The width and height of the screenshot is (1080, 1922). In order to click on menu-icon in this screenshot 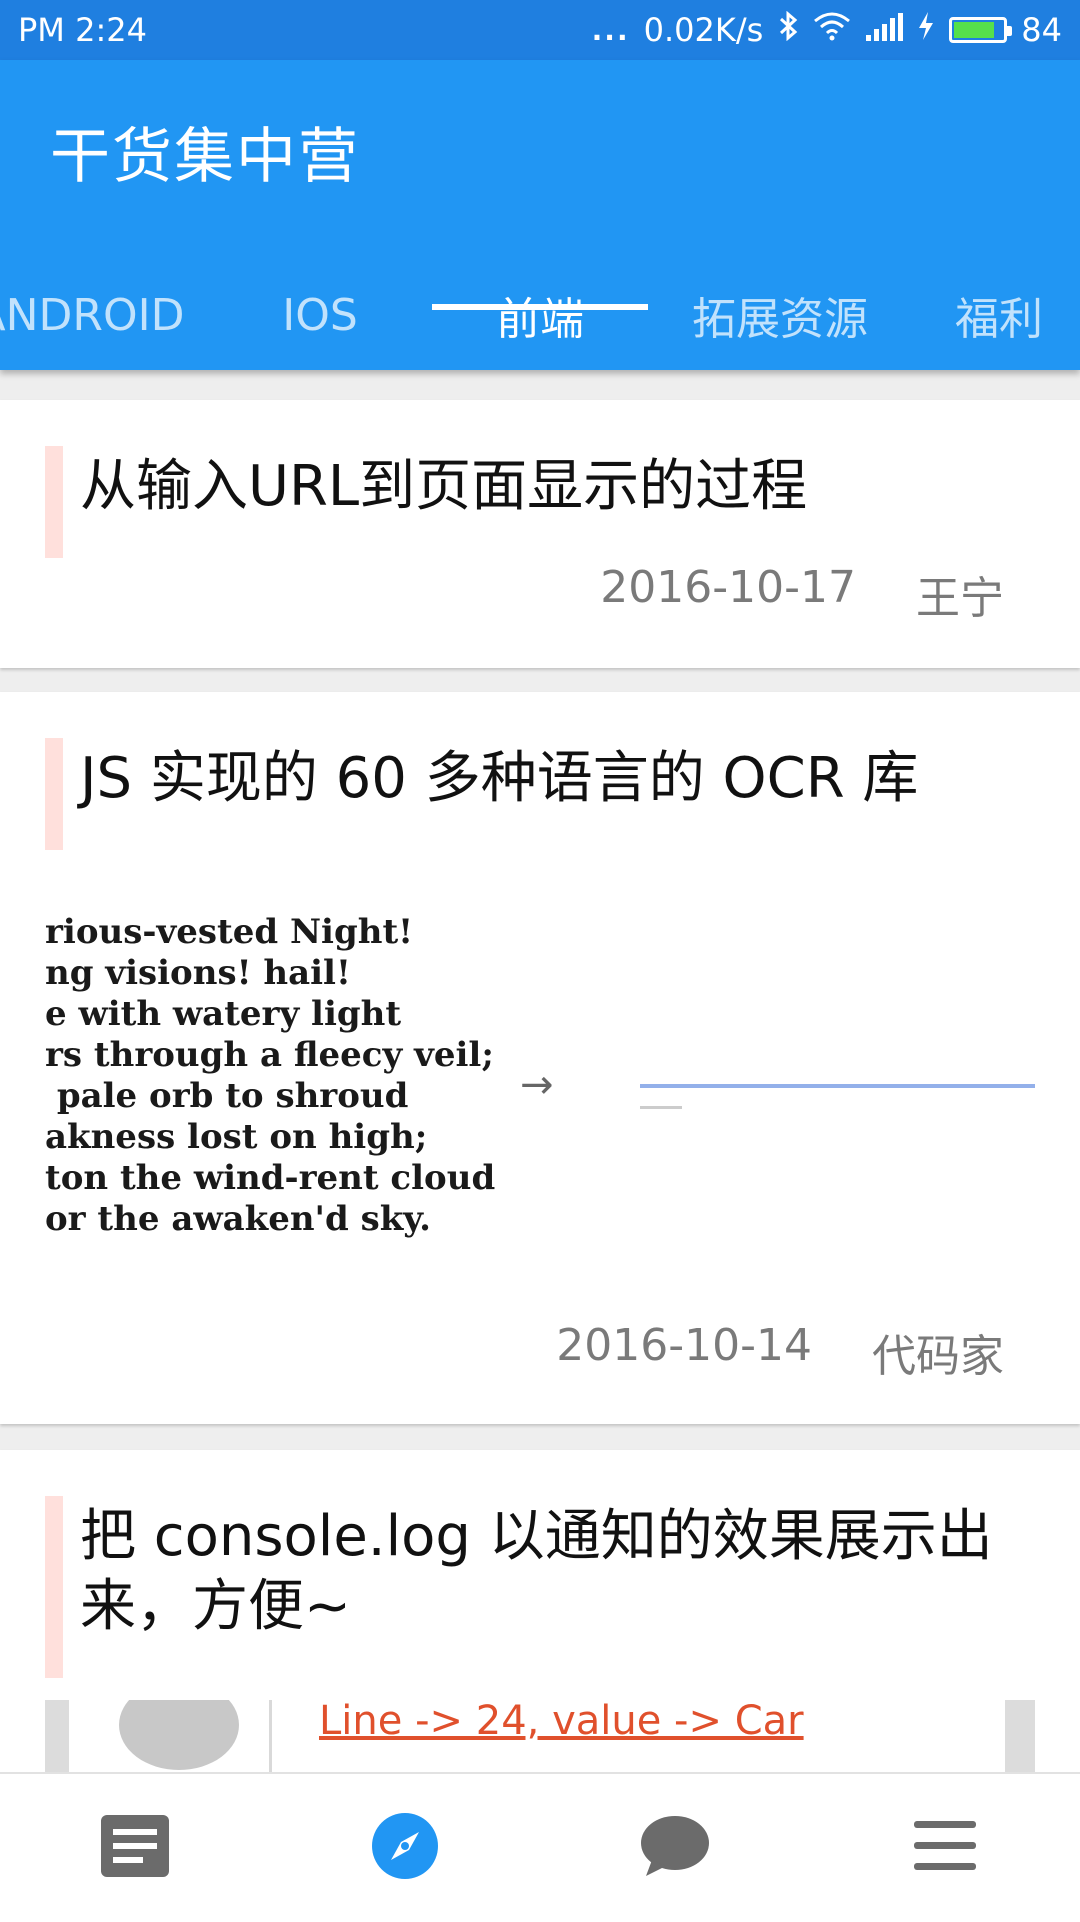, I will do `click(945, 1848)`.